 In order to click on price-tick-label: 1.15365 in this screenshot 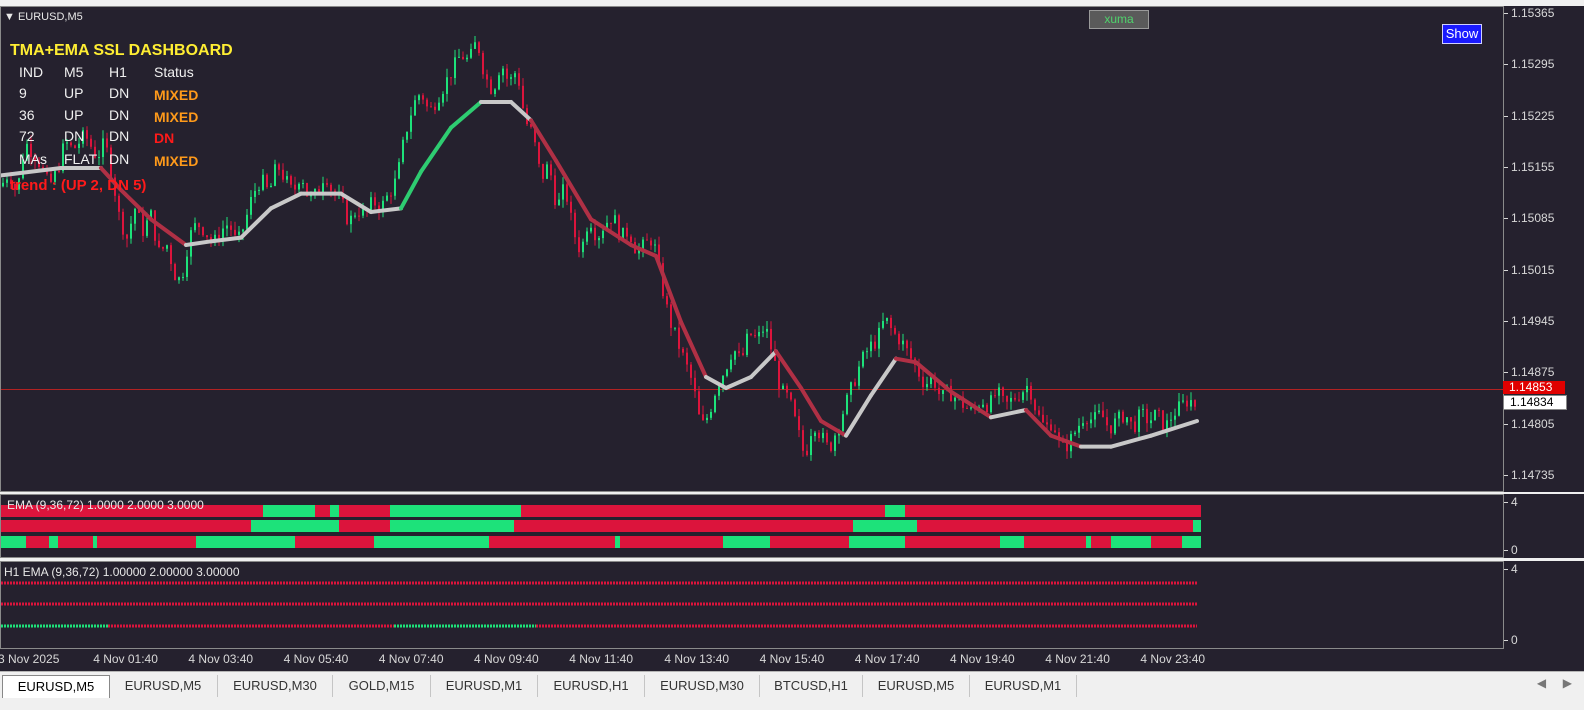, I will do `click(1533, 13)`.